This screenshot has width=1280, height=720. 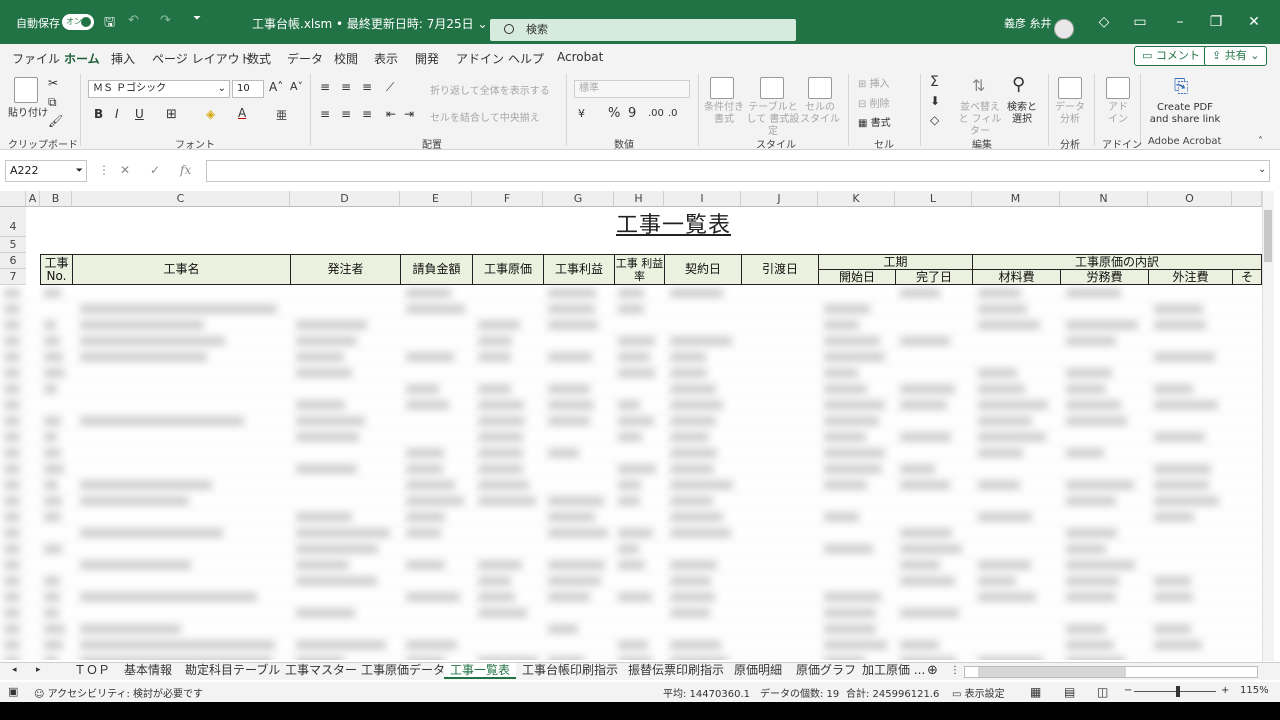 I want to click on column-header, so click(x=1247, y=199).